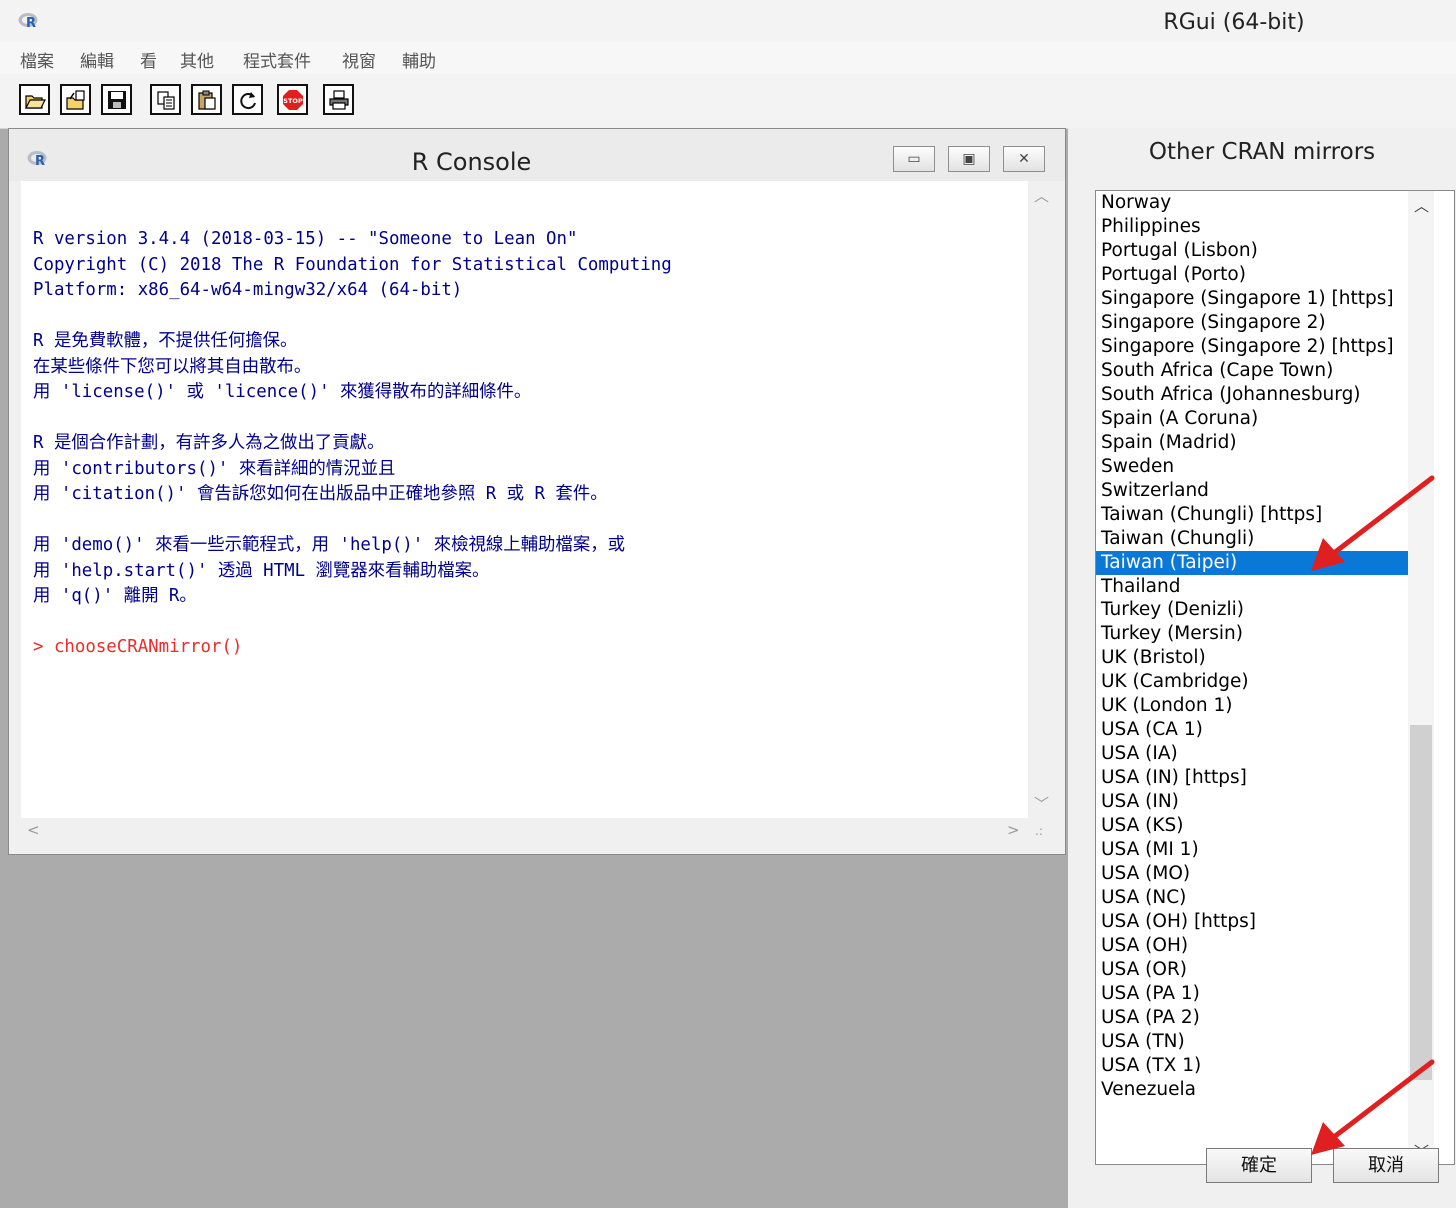  I want to click on mirror-list-item: USA (MO), so click(1252, 874).